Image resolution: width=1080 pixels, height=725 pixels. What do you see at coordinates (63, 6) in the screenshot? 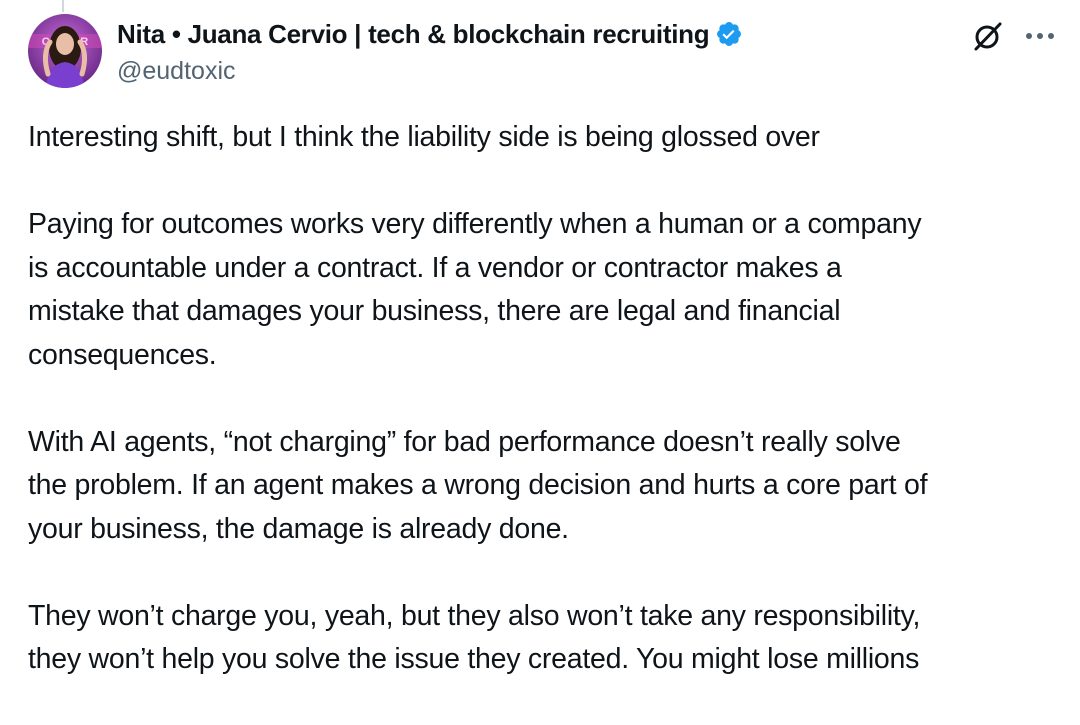
I see `thread-connector-line` at bounding box center [63, 6].